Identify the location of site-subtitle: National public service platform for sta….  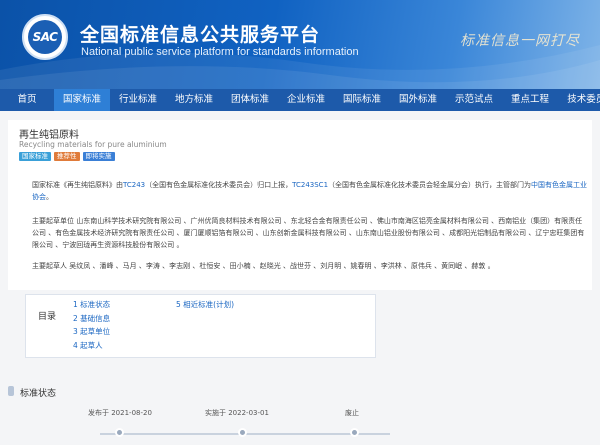
(220, 52).